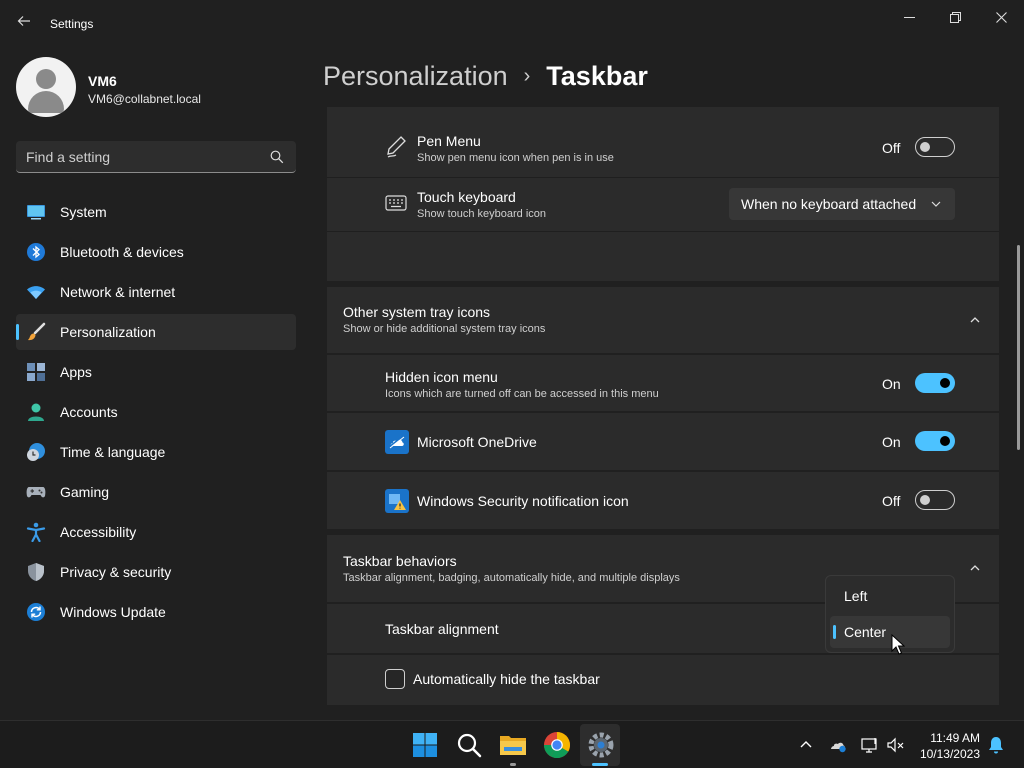 The height and width of the screenshot is (768, 1024). What do you see at coordinates (506, 679) in the screenshot?
I see `autohide-label: Automatically hide the taskbar` at bounding box center [506, 679].